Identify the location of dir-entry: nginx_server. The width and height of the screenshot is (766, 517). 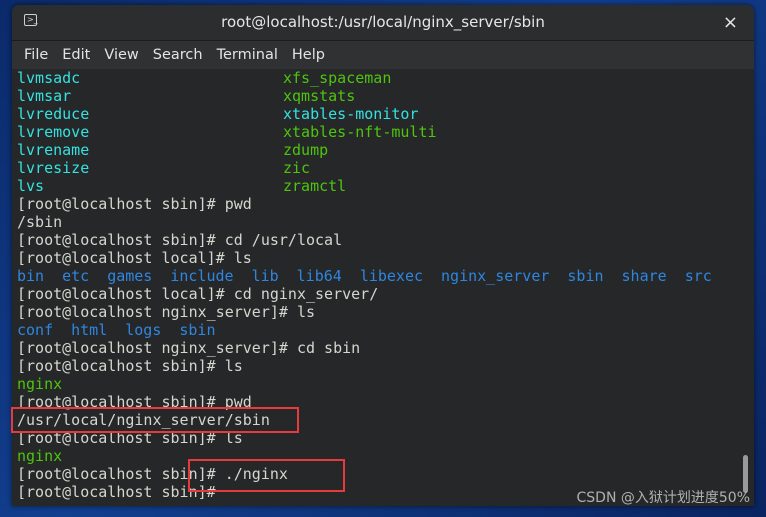
(495, 276).